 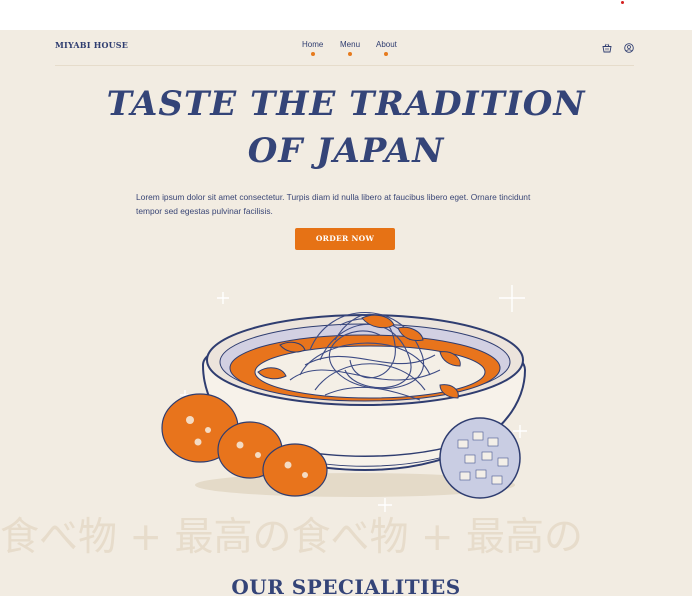 I want to click on nav-link-label: Menu, so click(x=350, y=44).